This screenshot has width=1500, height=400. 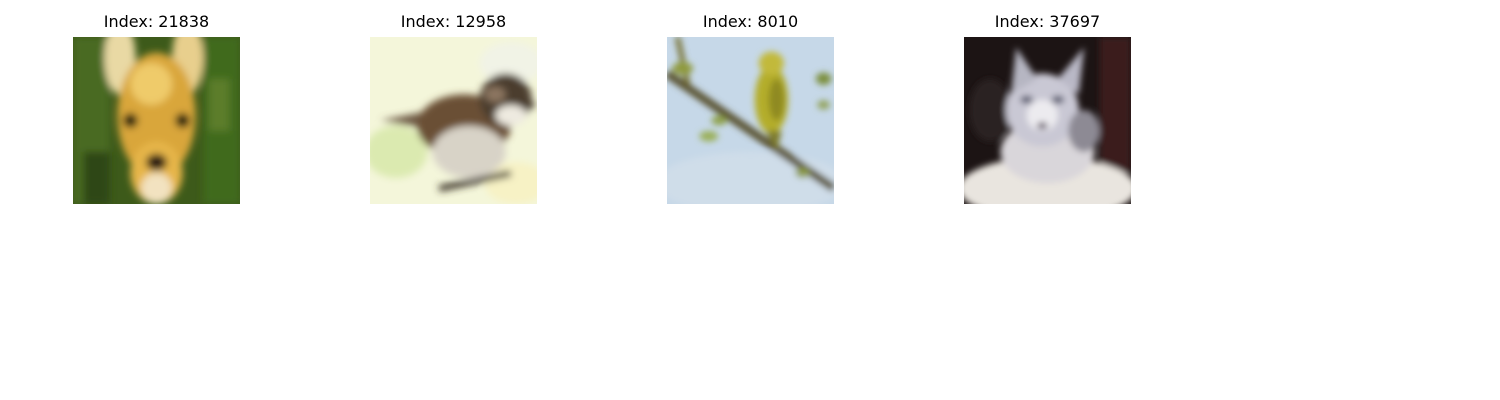 What do you see at coordinates (1047, 21) in the screenshot?
I see `image-title: Index: 37697` at bounding box center [1047, 21].